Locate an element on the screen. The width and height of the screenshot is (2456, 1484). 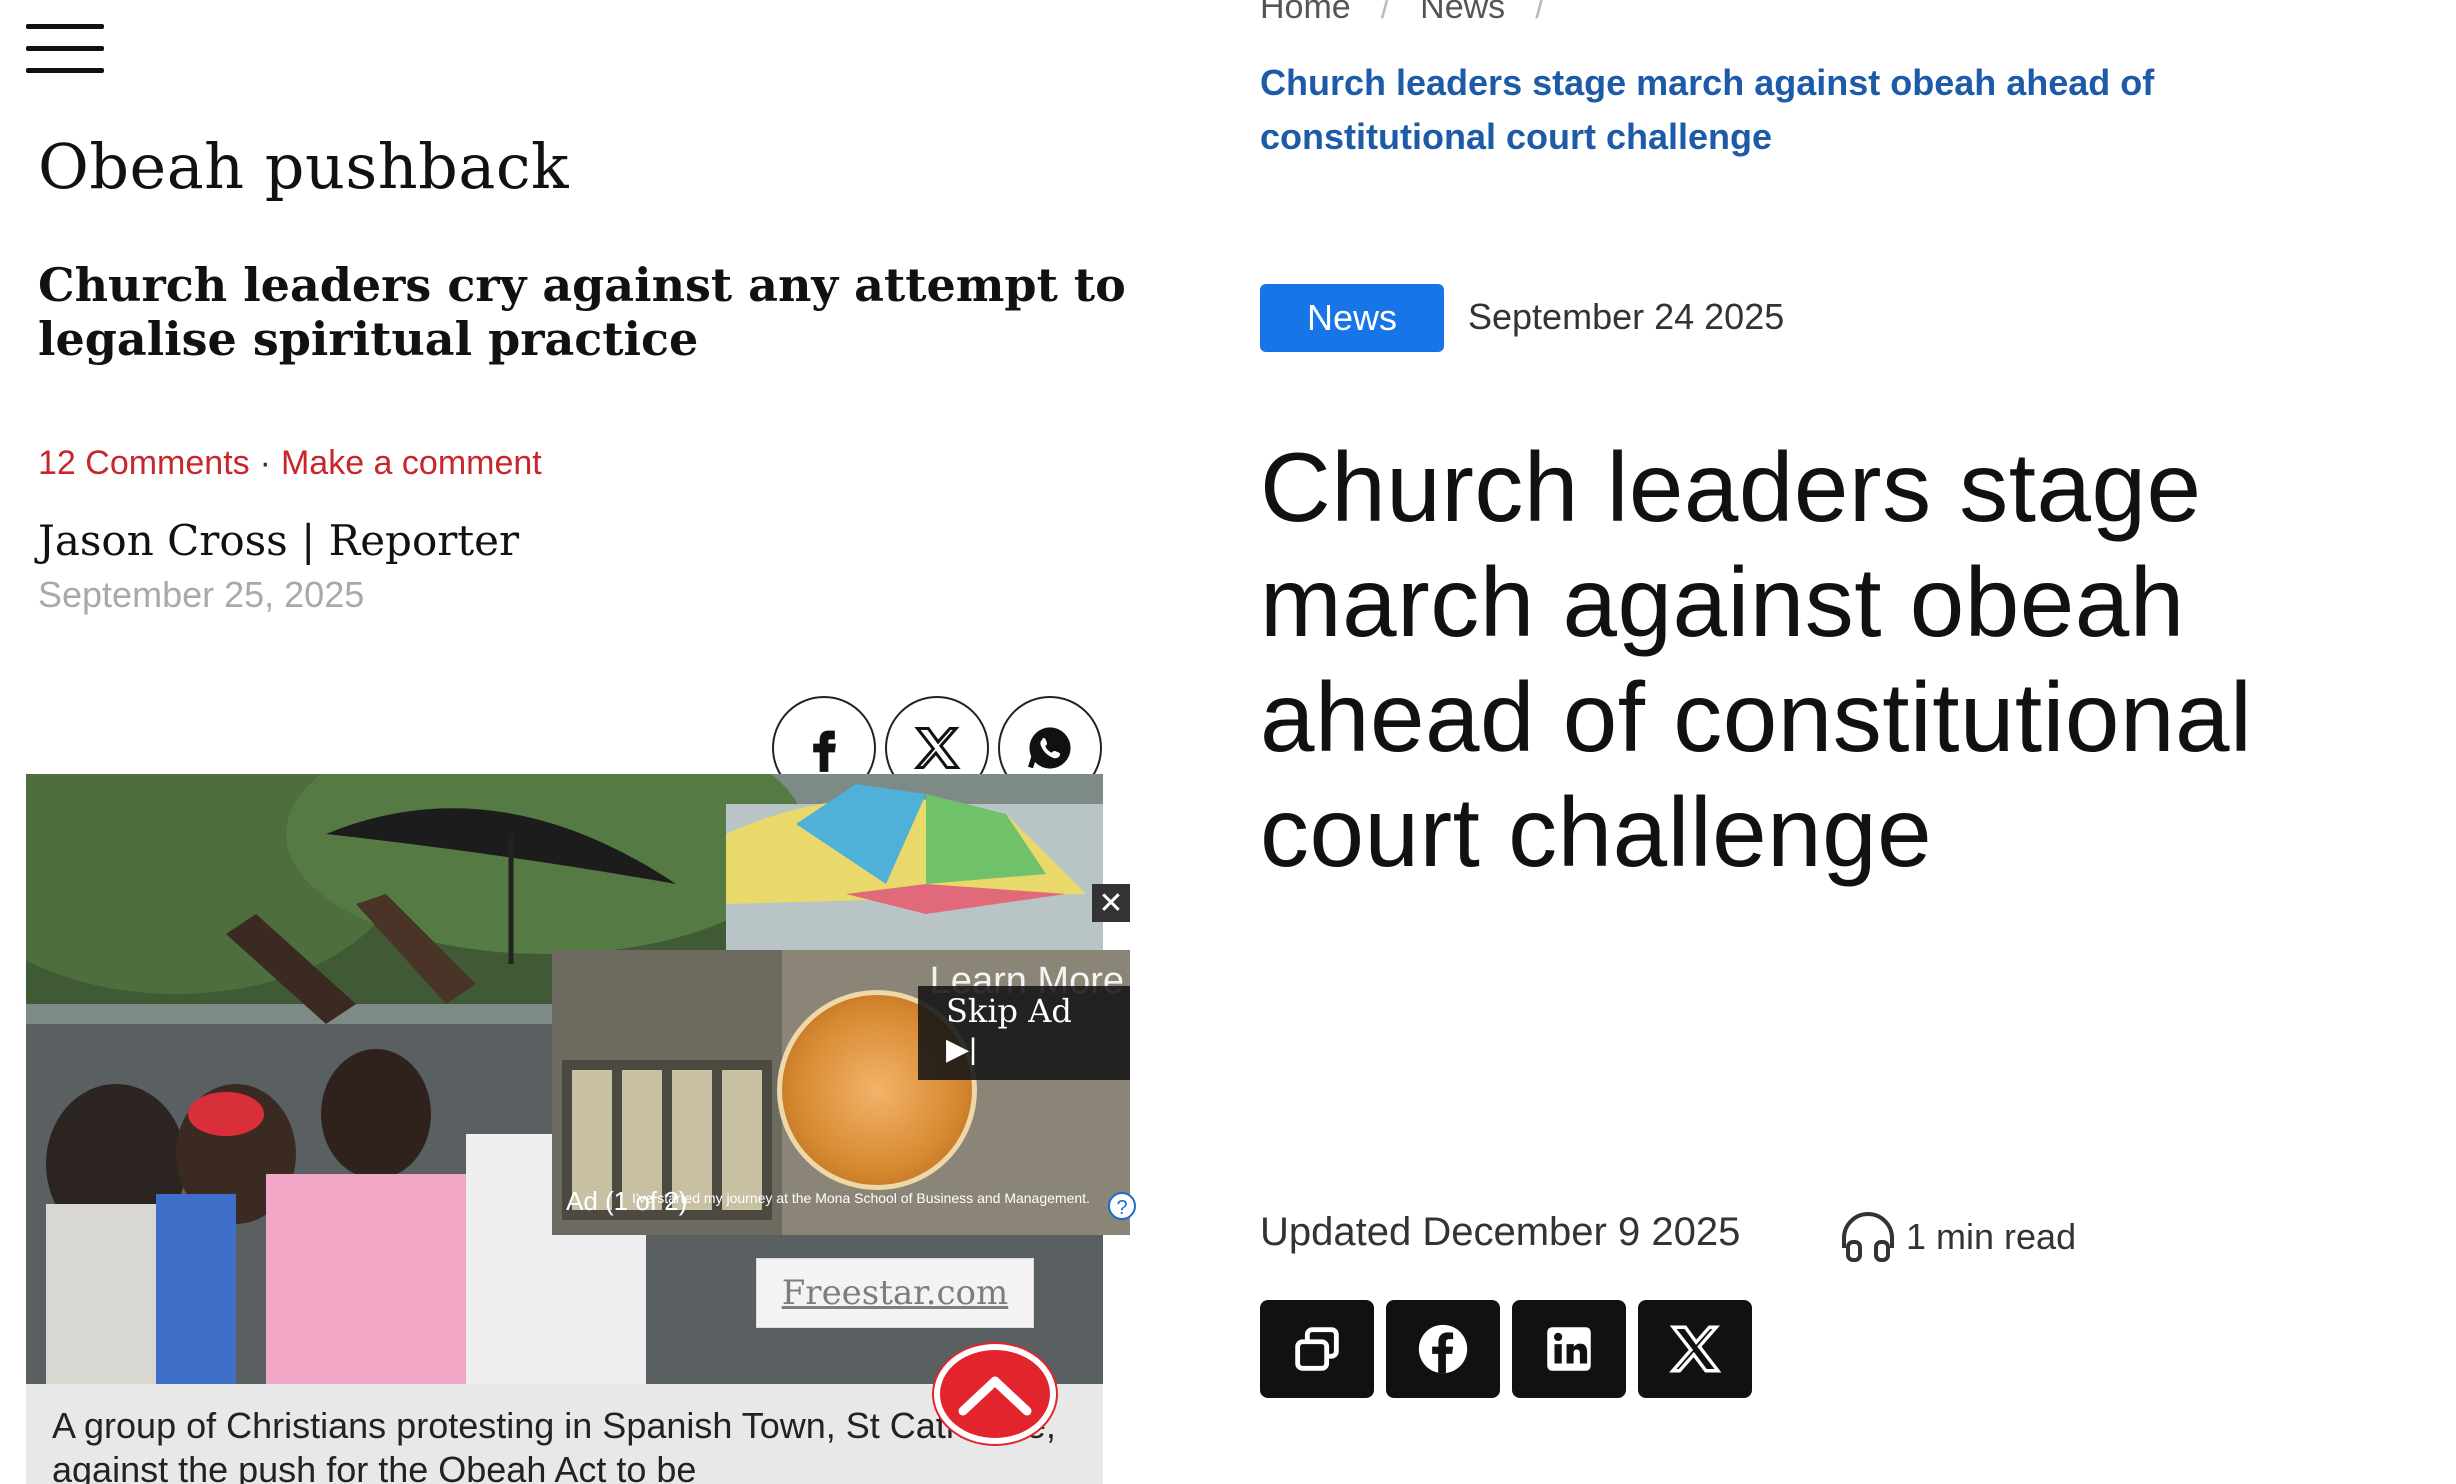
comments-count-link: 12 Comments is located at coordinates (144, 463).